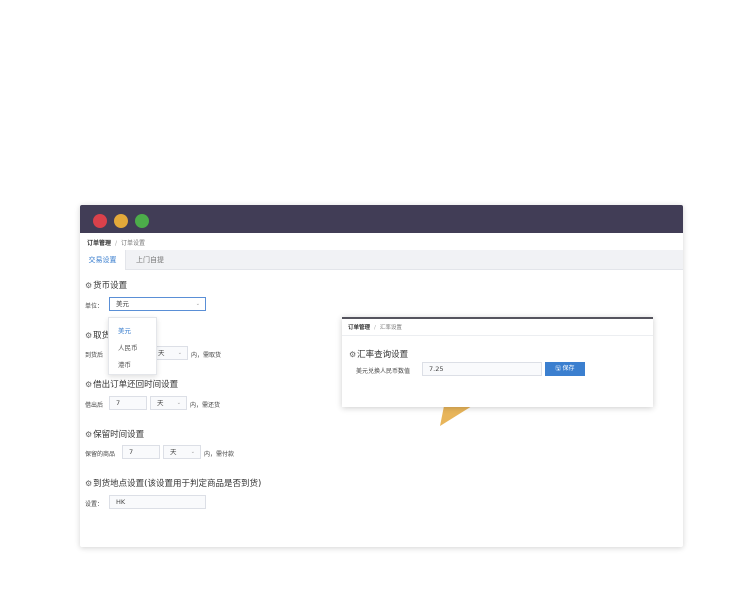  Describe the element at coordinates (436, 369) in the screenshot. I see `exchange-rate-value: 7.25` at that location.